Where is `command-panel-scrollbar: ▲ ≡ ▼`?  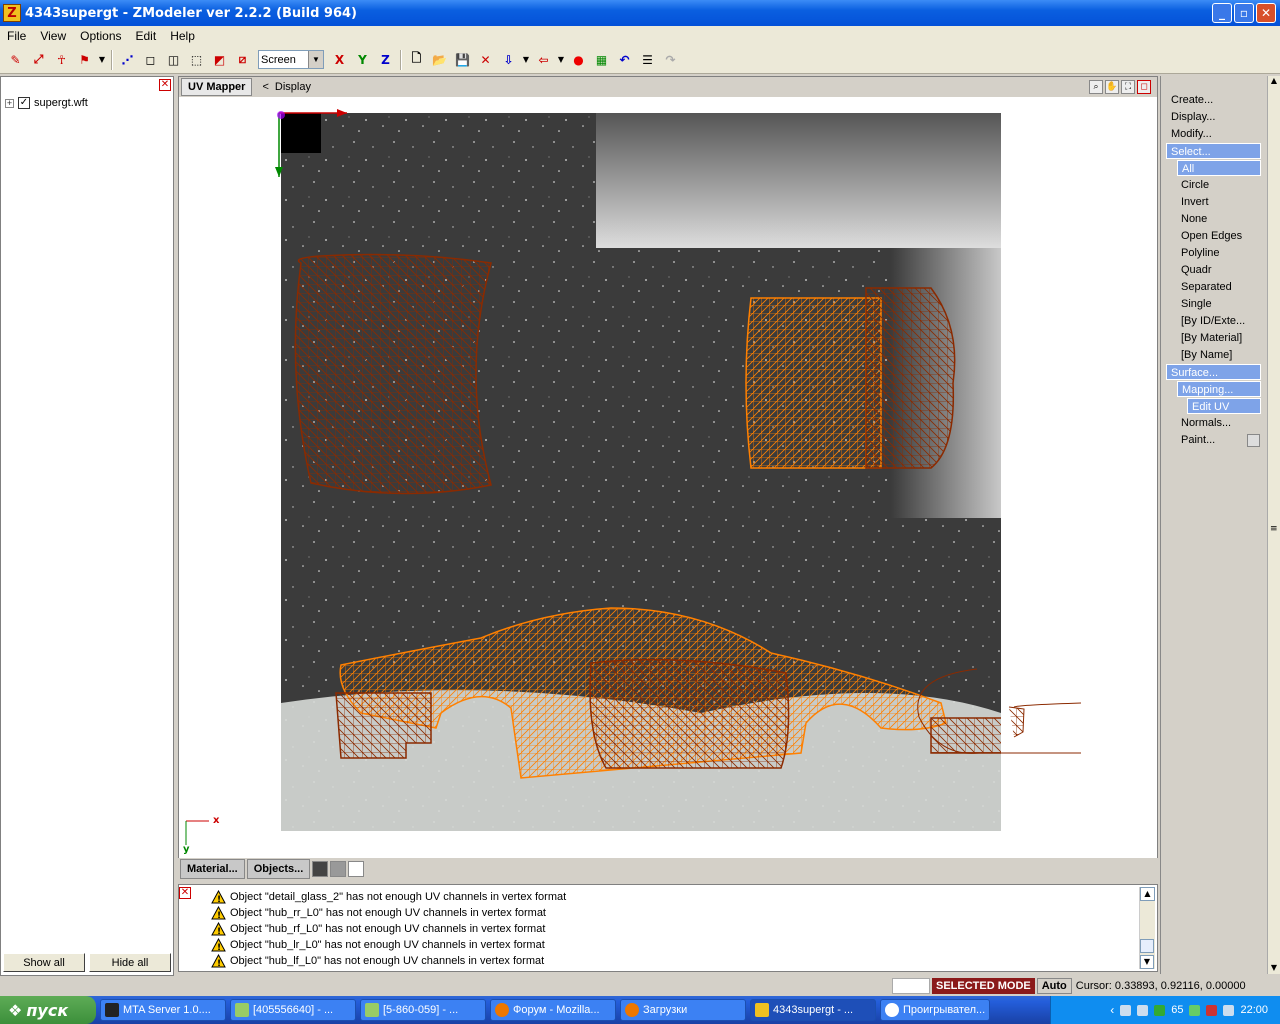
command-panel-scrollbar: ▲ ≡ ▼ is located at coordinates (1273, 525).